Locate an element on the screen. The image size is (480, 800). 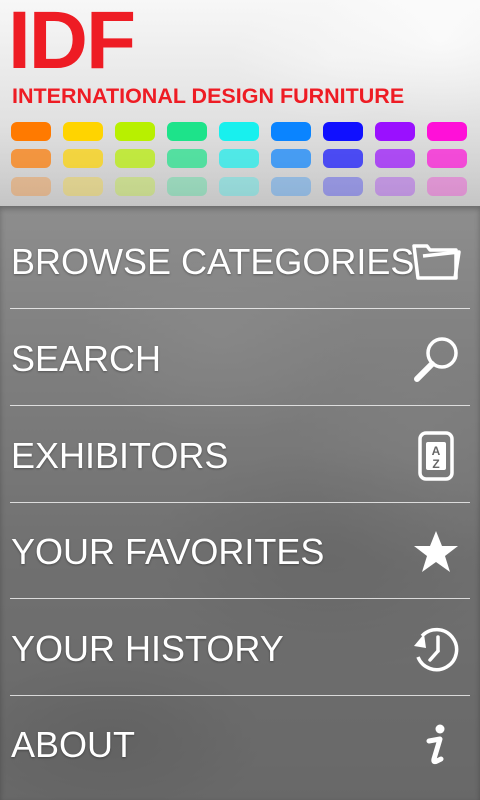
menu-item-exhibitors: EXHIBITORS A Z is located at coordinates (240, 456).